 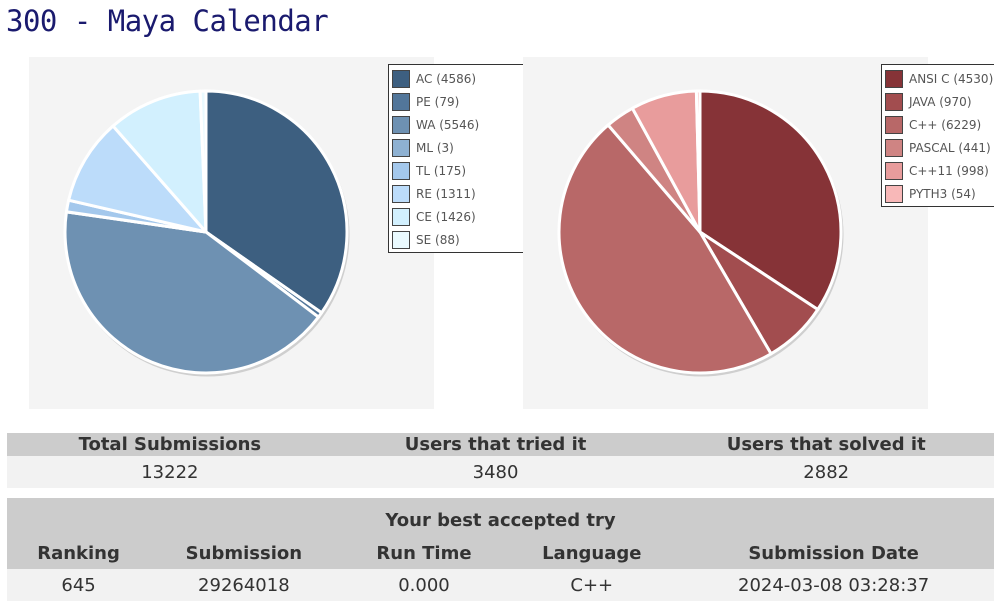 I want to click on language-legend-item-java: JAVA (970), so click(x=939, y=101).